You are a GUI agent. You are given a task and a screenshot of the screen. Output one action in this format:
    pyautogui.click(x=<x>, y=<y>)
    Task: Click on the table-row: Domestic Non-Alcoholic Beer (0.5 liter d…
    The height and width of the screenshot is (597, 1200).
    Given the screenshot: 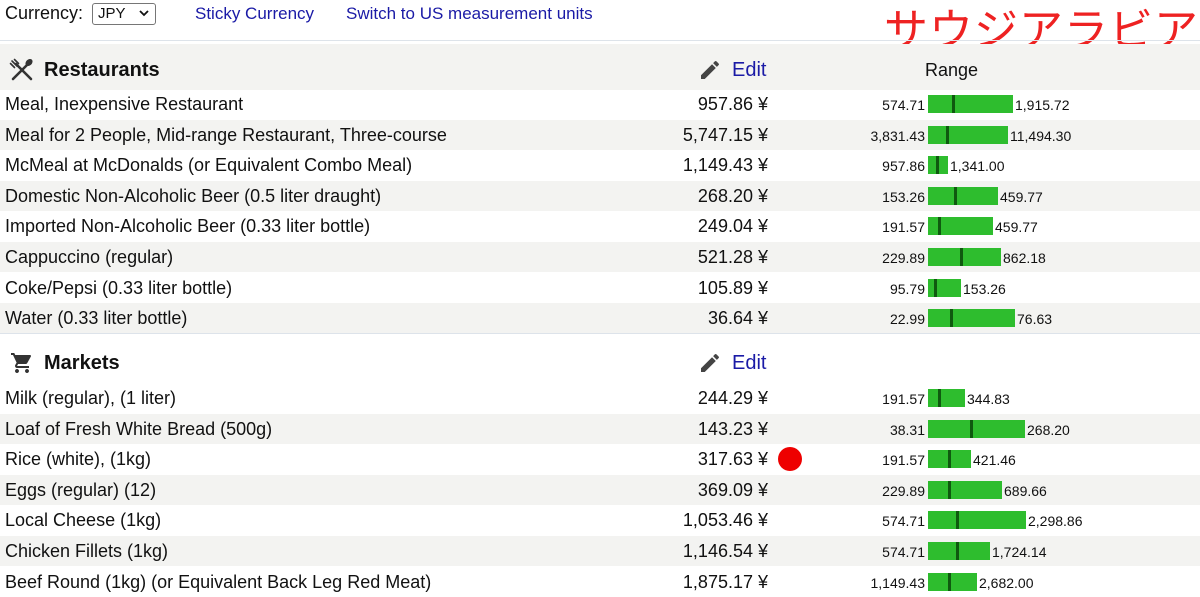 What is the action you would take?
    pyautogui.click(x=600, y=196)
    